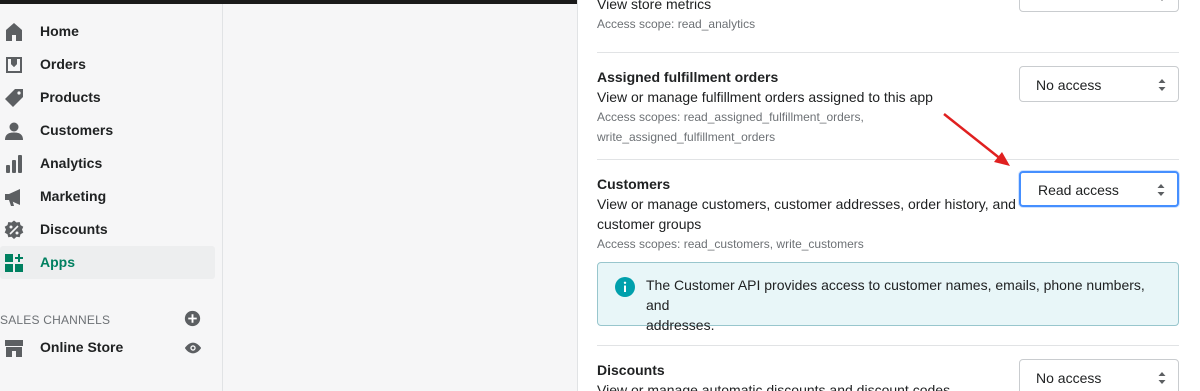 The image size is (1200, 391). I want to click on analytics-access-select, so click(1099, 6).